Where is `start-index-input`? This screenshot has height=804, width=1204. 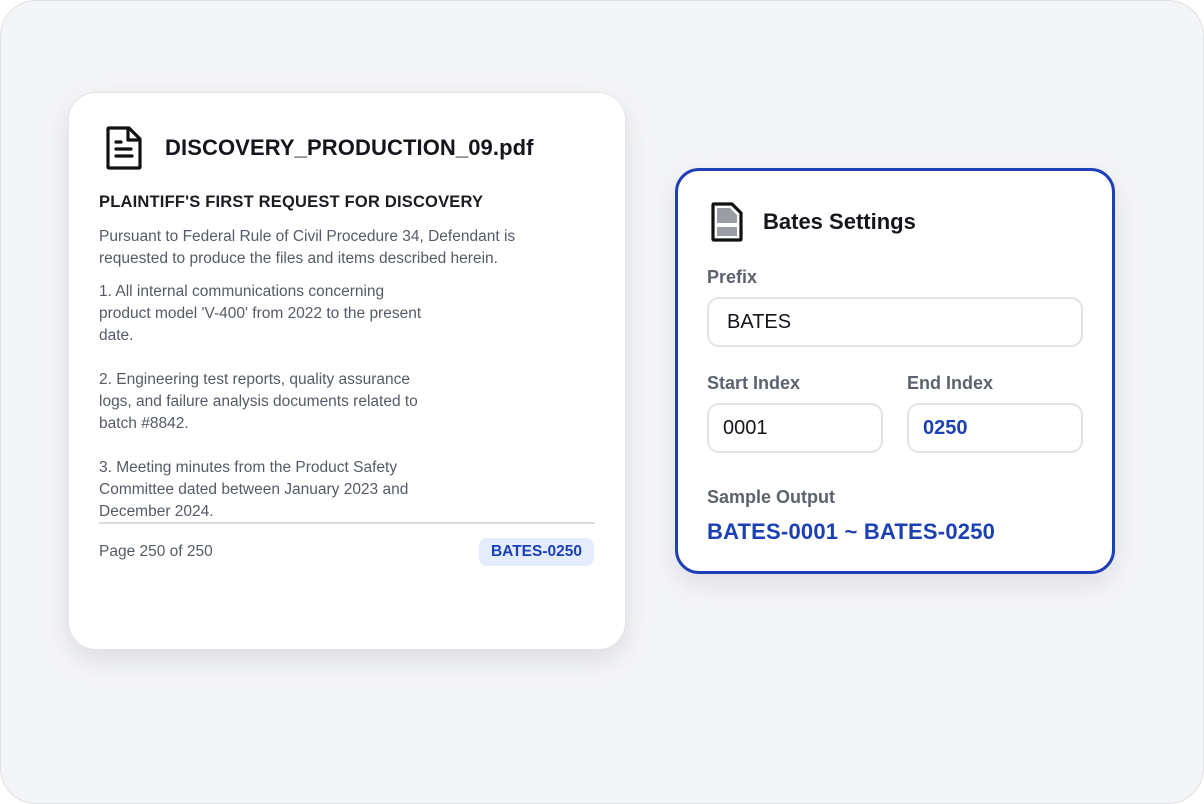
start-index-input is located at coordinates (795, 428).